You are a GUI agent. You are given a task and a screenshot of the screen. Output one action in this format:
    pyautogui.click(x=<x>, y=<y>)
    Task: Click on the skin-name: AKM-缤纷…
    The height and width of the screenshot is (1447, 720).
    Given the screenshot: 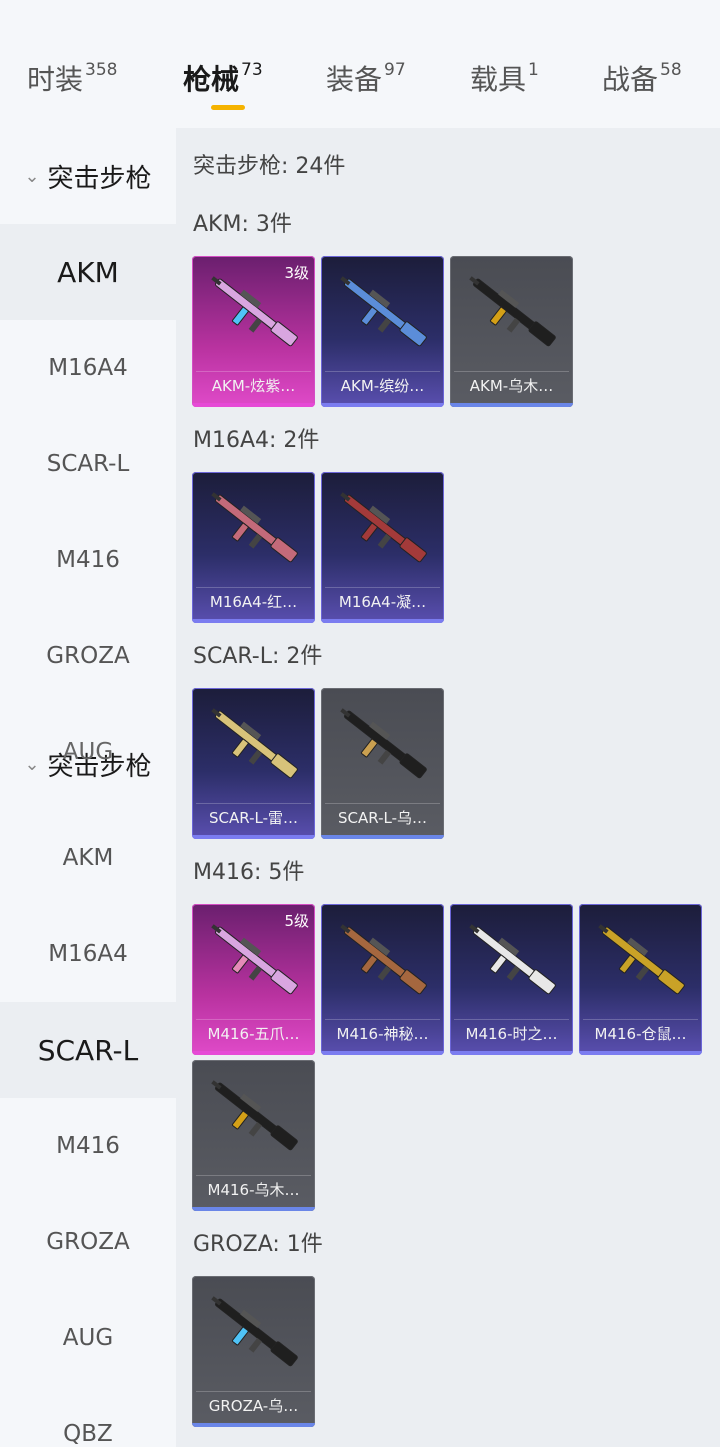 What is the action you would take?
    pyautogui.click(x=382, y=386)
    